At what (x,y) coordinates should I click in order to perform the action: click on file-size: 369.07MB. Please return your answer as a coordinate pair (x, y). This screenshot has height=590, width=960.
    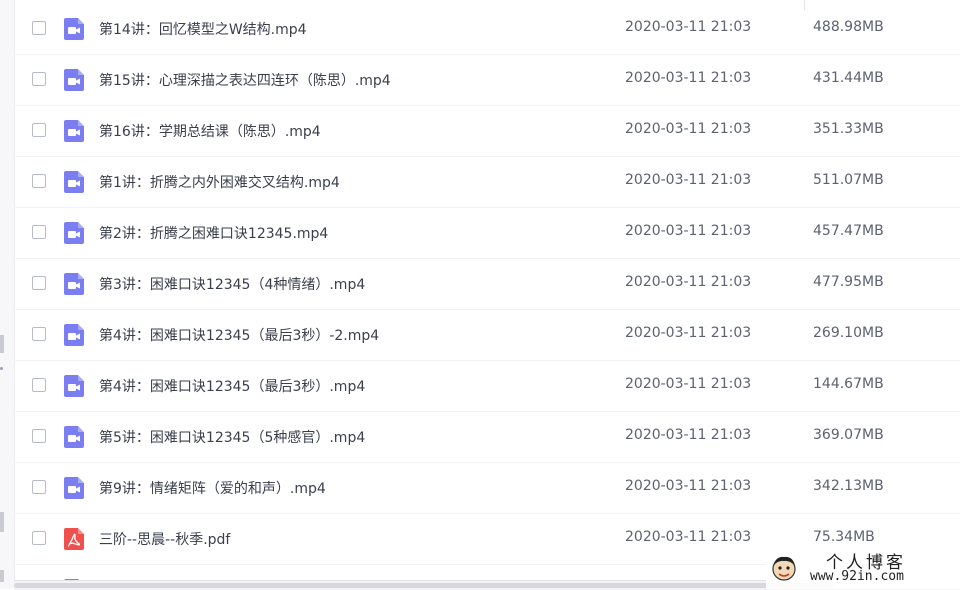
    Looking at the image, I should click on (848, 435).